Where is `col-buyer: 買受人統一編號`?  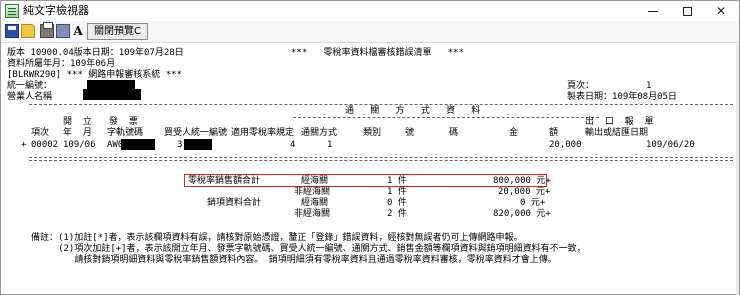 col-buyer: 買受人統一編號 is located at coordinates (196, 133).